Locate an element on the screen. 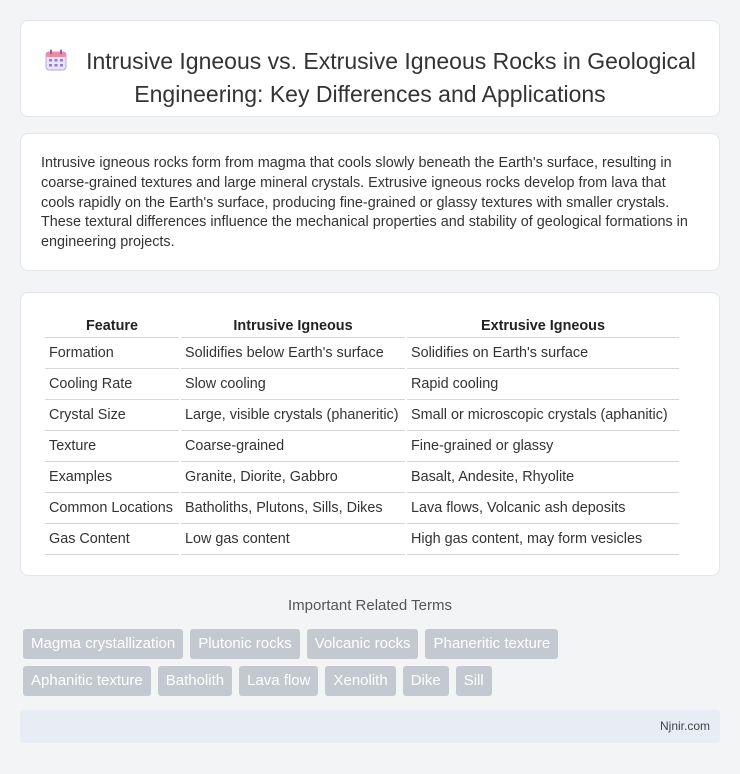  header-intrusive: Intrusive Igneous is located at coordinates (293, 326).